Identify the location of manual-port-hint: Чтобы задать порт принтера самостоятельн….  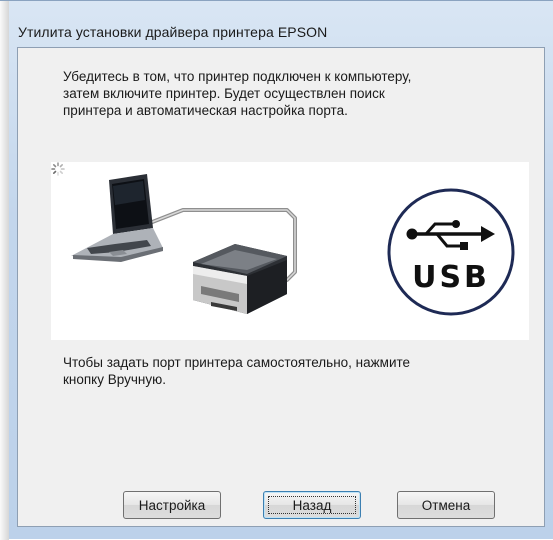
(237, 371).